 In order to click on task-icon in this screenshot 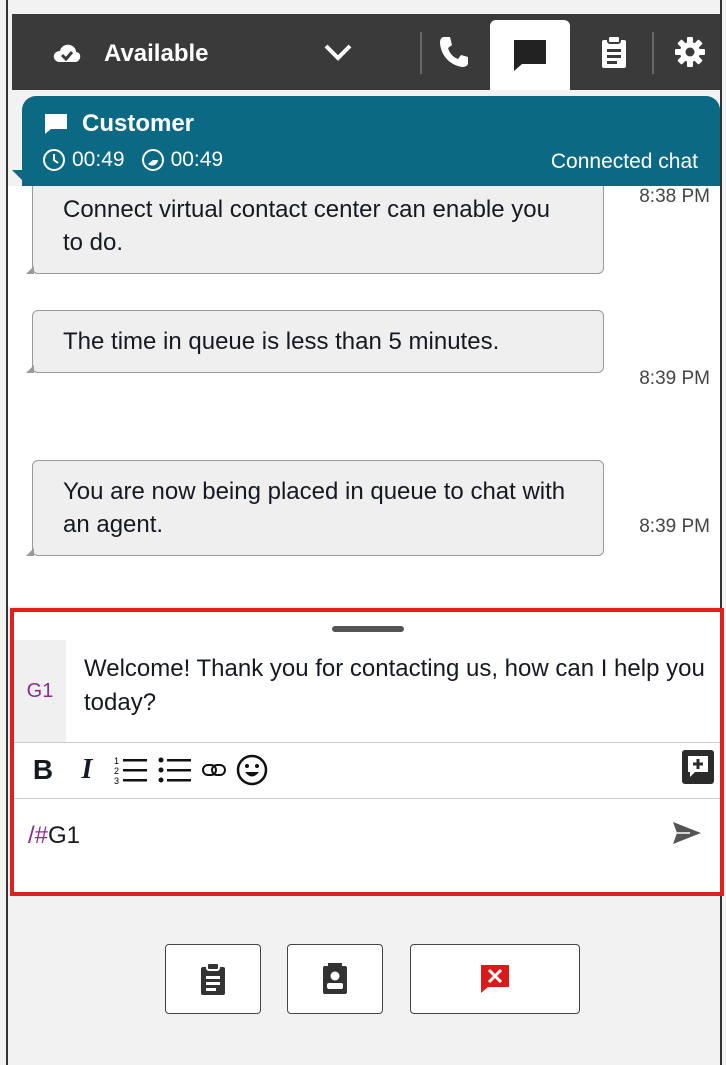, I will do `click(614, 51)`.